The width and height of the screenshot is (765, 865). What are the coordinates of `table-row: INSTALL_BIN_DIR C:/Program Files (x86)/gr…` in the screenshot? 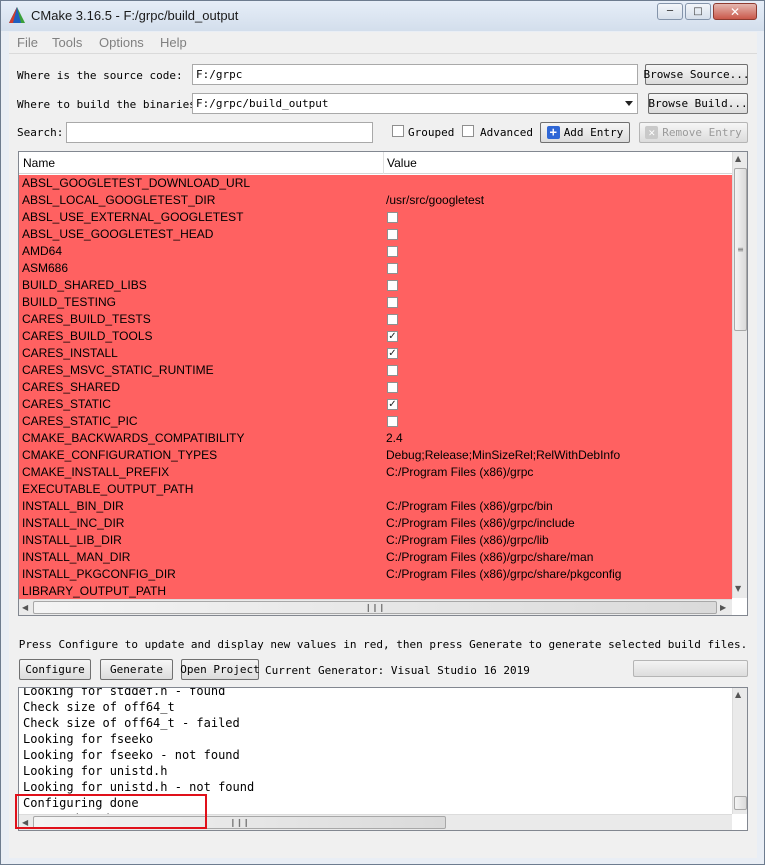 It's located at (375, 506).